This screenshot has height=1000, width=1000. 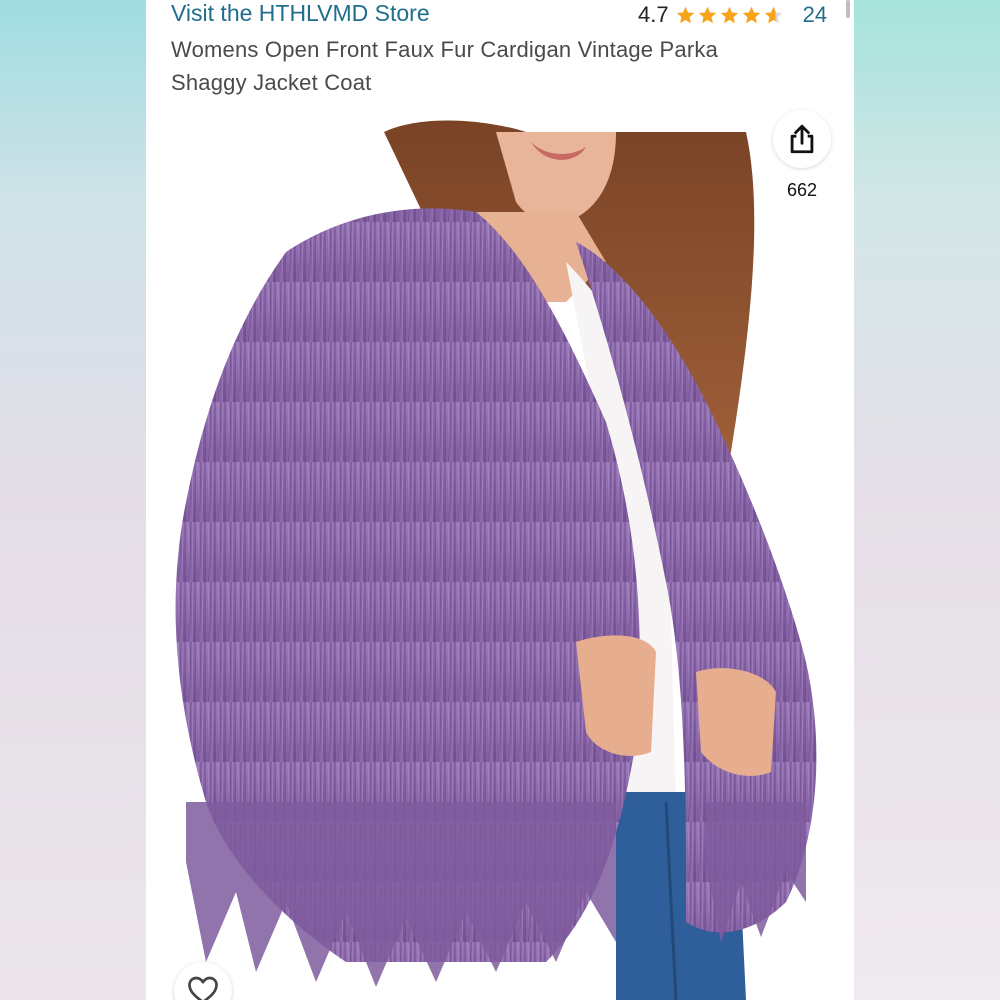 I want to click on scrollbar, so click(x=848, y=9).